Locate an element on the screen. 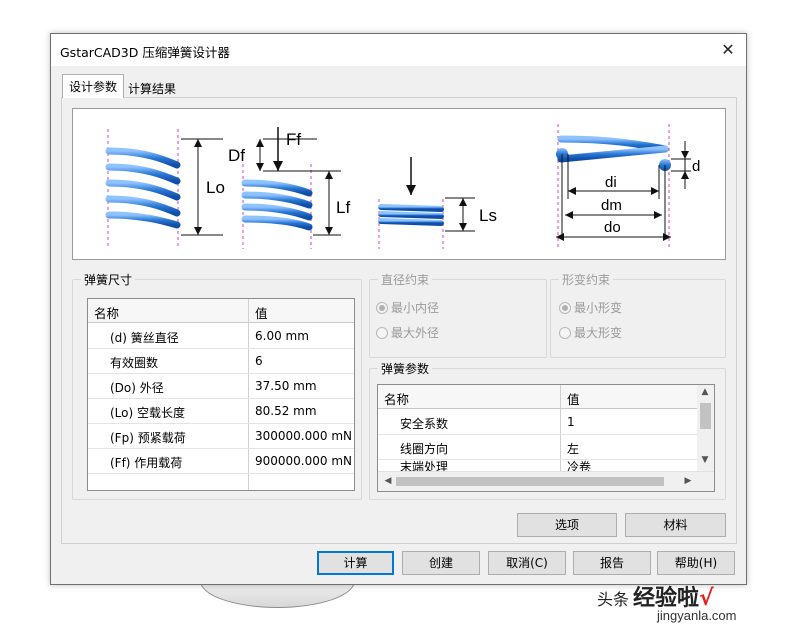 The width and height of the screenshot is (800, 632). radio-min-inner: 最小内径 is located at coordinates (407, 307).